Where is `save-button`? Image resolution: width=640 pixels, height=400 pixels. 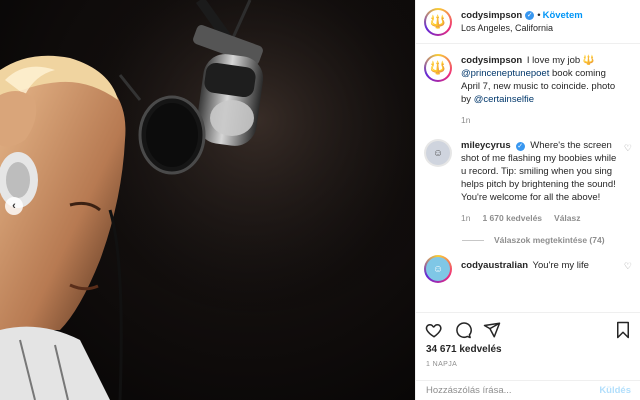
save-button is located at coordinates (623, 330).